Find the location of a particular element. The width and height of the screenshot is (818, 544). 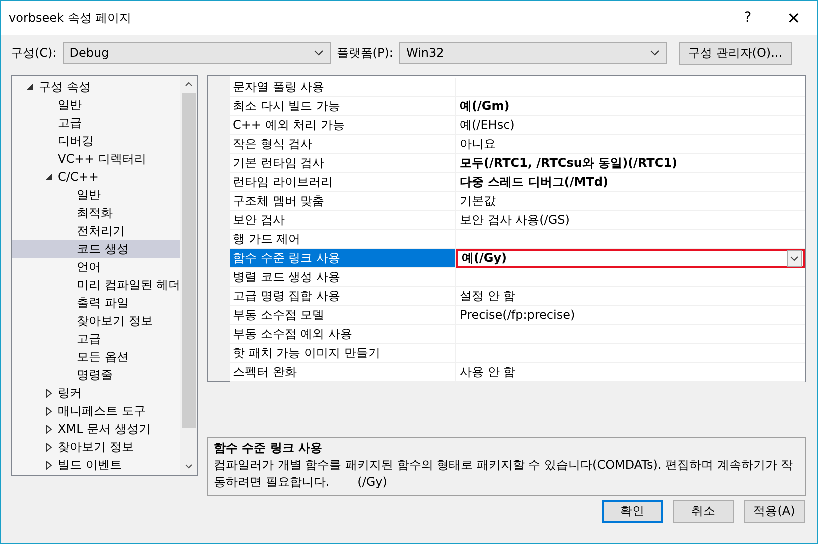

property-name: 최소 다시 빌드 가능 is located at coordinates (343, 106).